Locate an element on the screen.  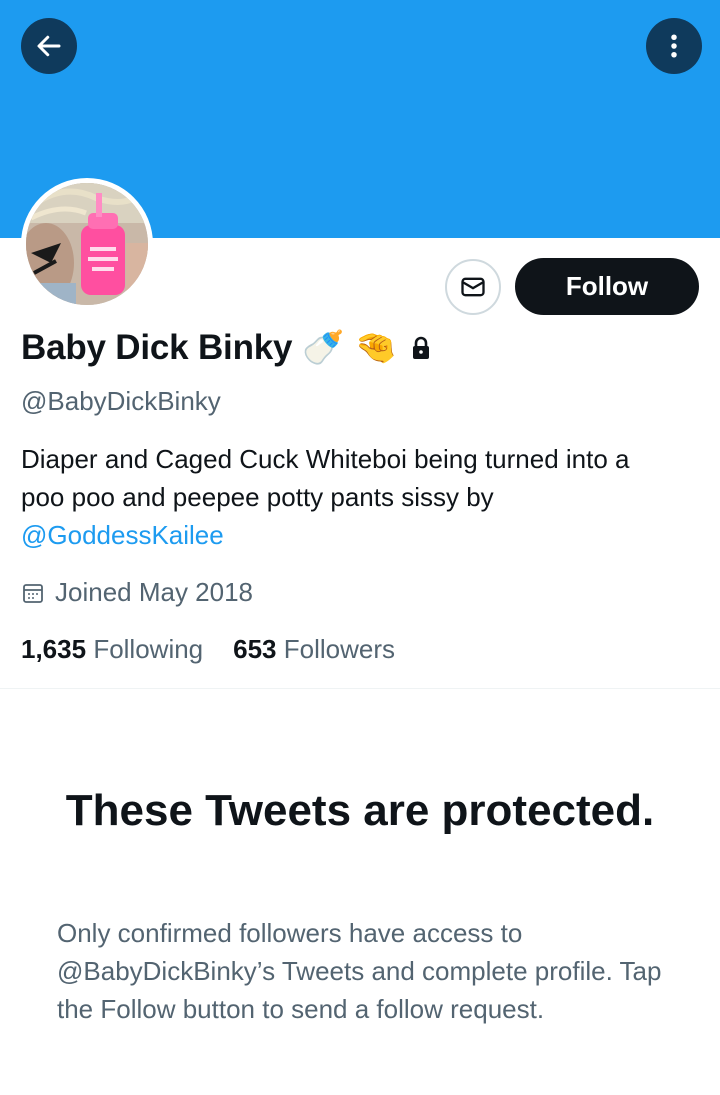
user-handle: @BabyDickBinky is located at coordinates (121, 401).